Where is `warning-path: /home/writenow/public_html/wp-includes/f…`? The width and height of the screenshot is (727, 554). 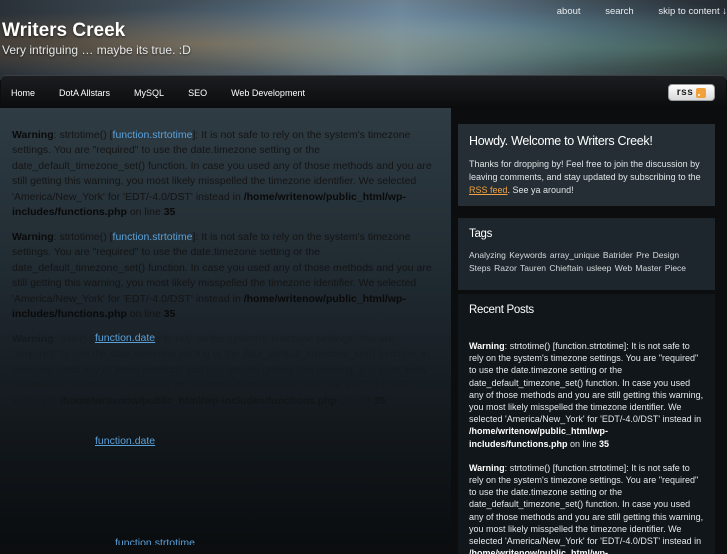
warning-path: /home/writenow/public_html/wp-includes/f… is located at coordinates (198, 400).